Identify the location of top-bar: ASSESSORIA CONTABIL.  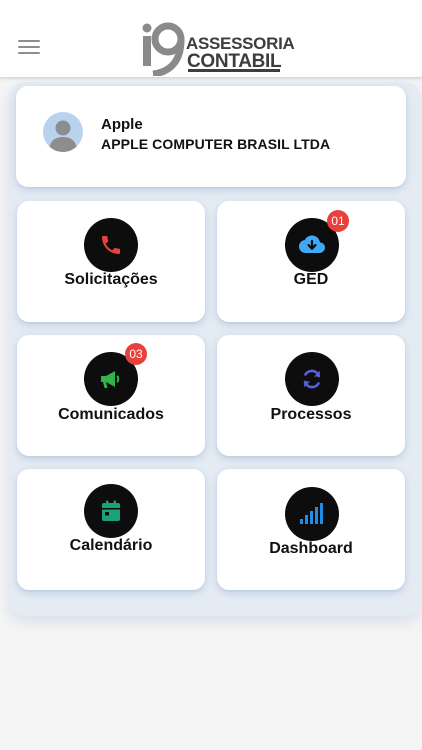
(211, 39).